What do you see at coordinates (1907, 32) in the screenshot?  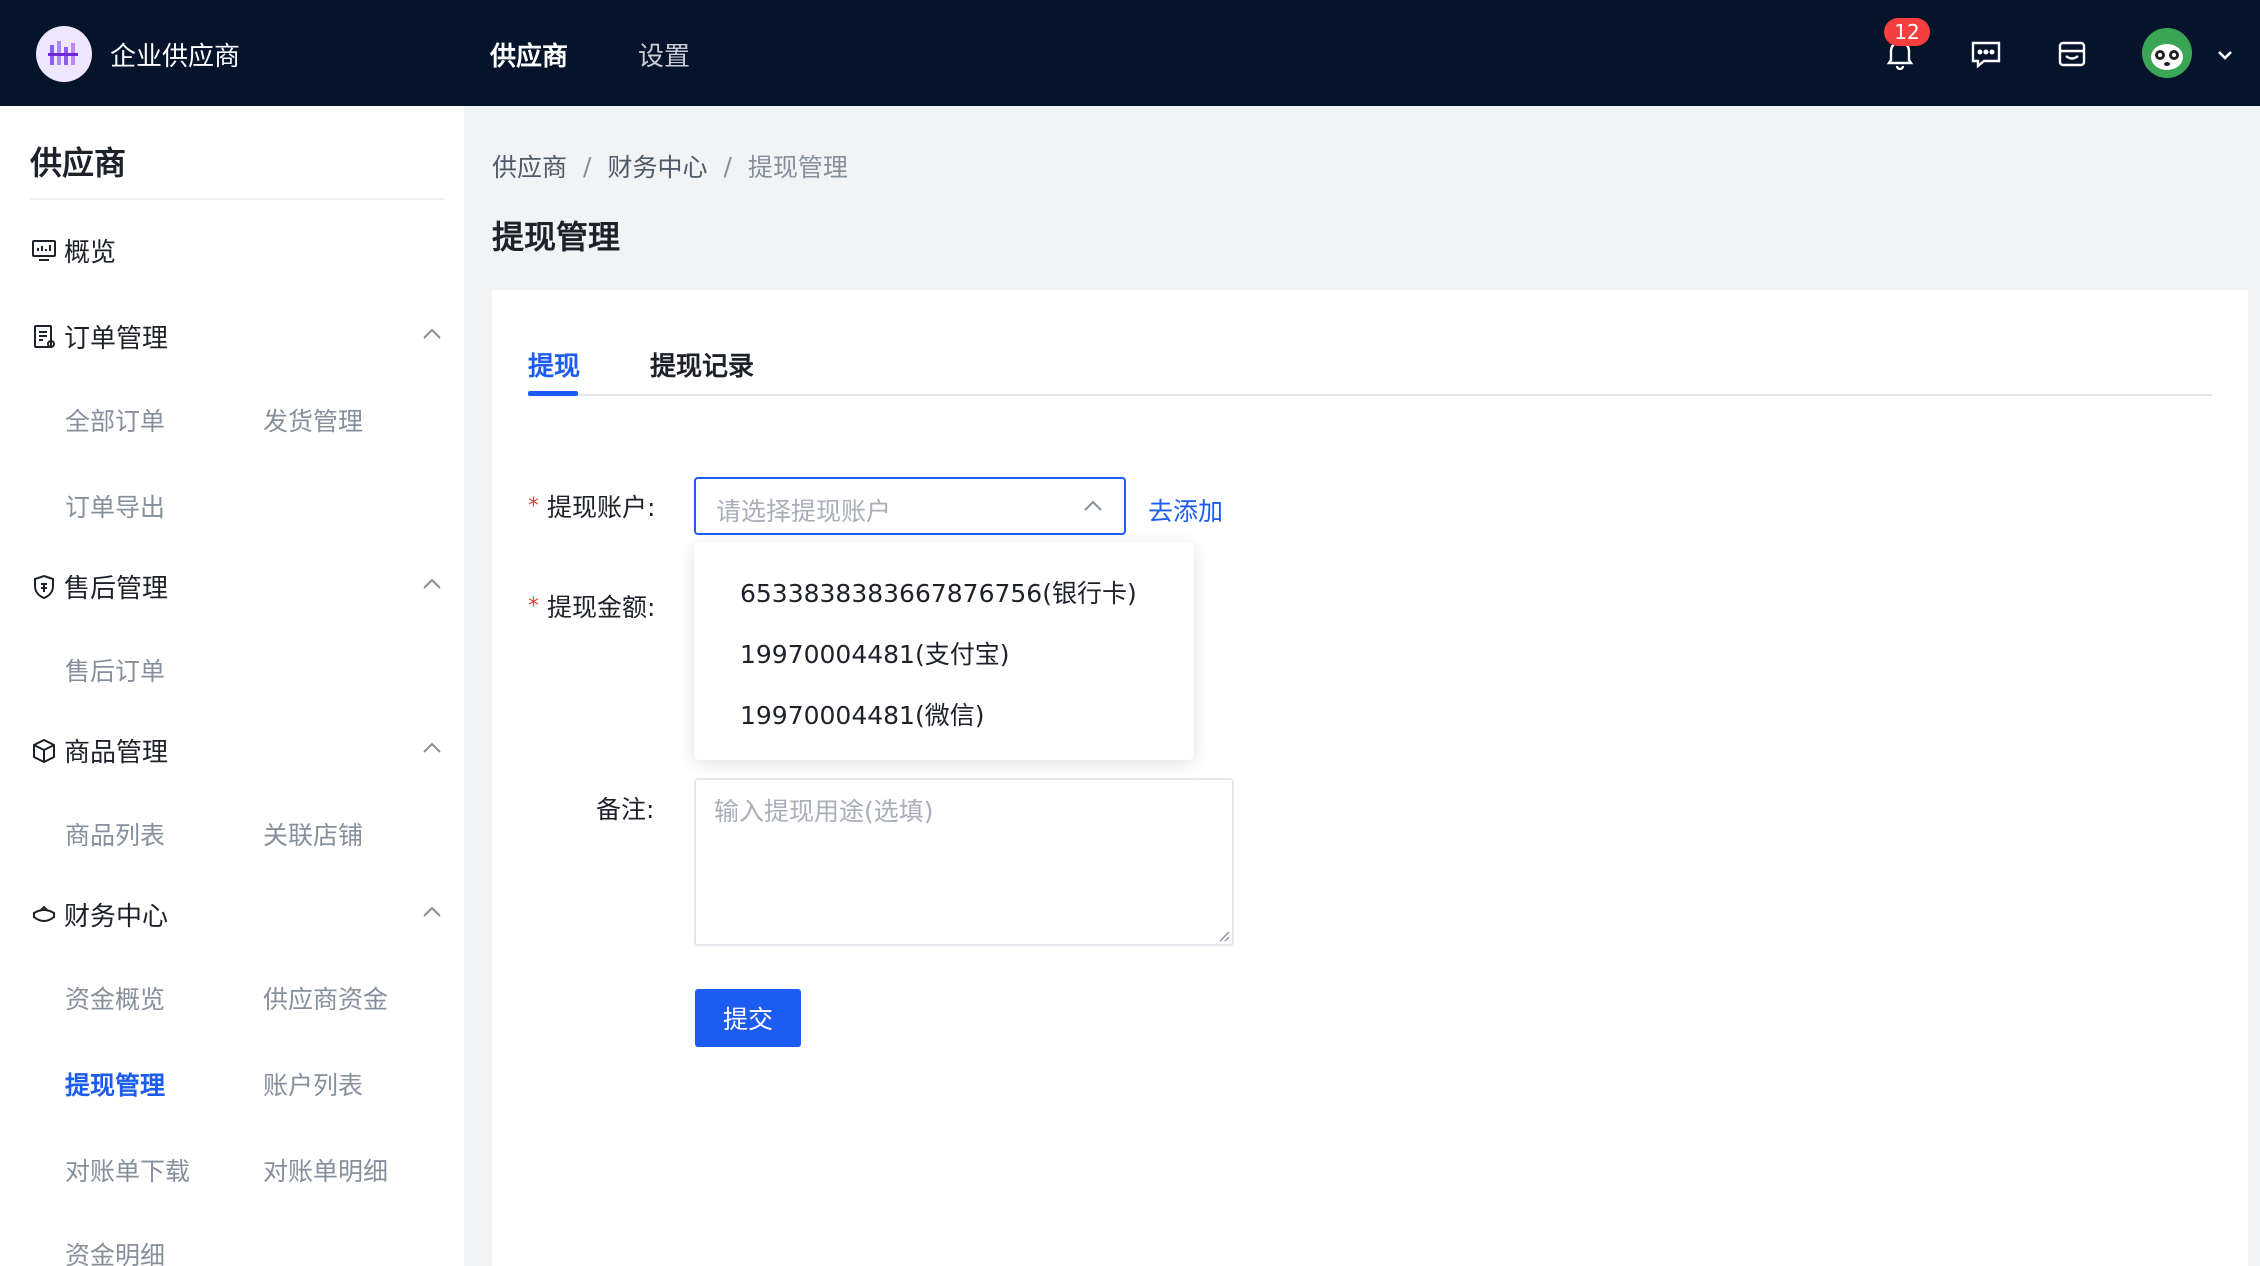 I see `notification-badge: 12` at bounding box center [1907, 32].